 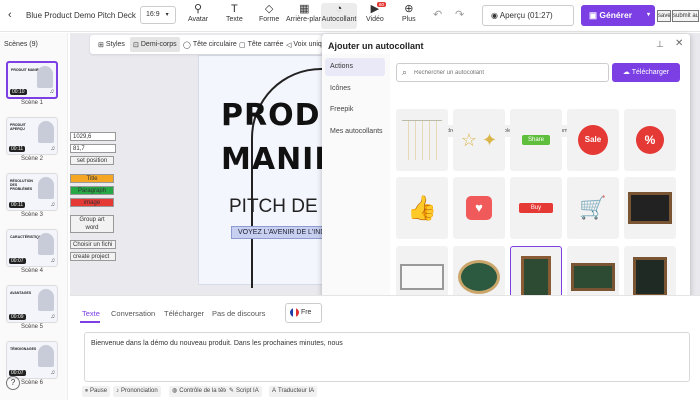 I want to click on thumbs-up-sticker: 👍, so click(x=422, y=208).